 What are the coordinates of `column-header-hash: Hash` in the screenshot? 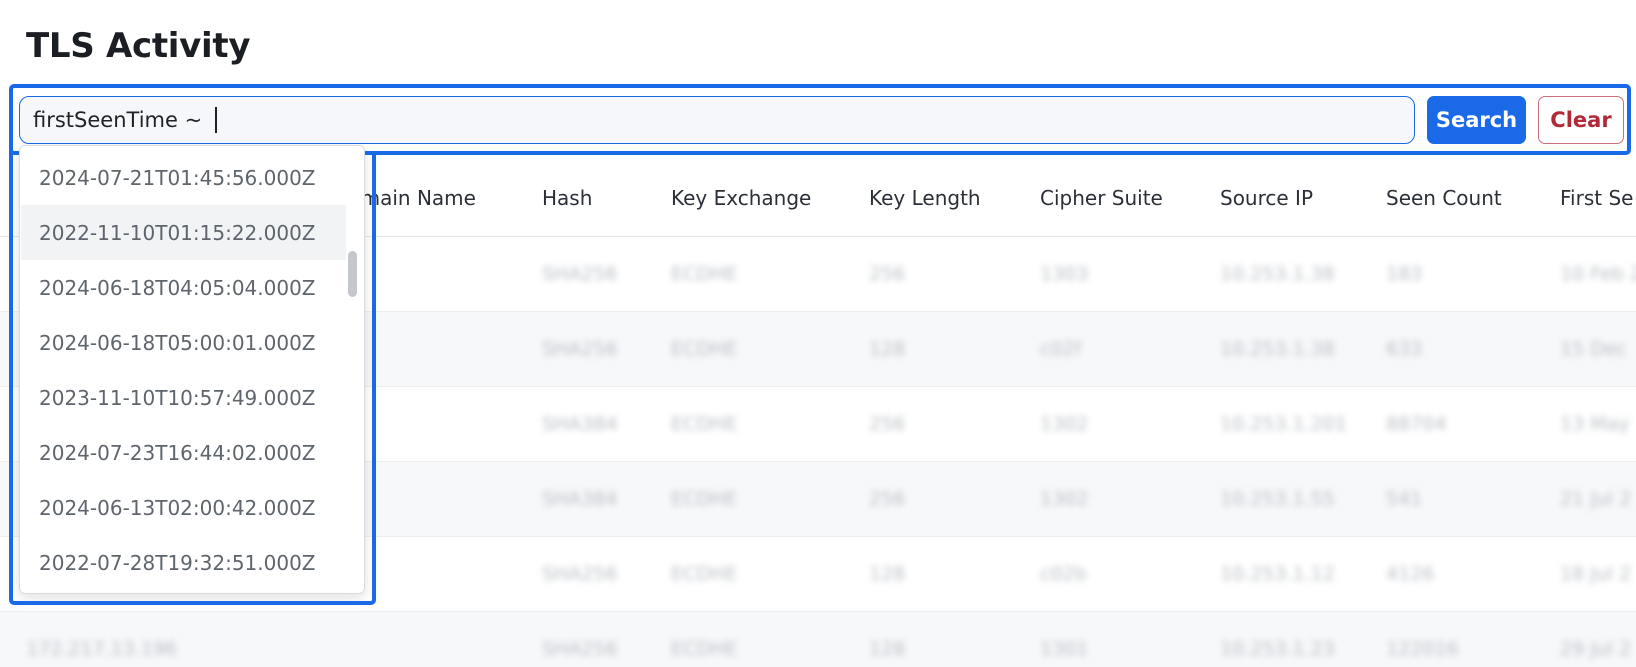 It's located at (567, 198).